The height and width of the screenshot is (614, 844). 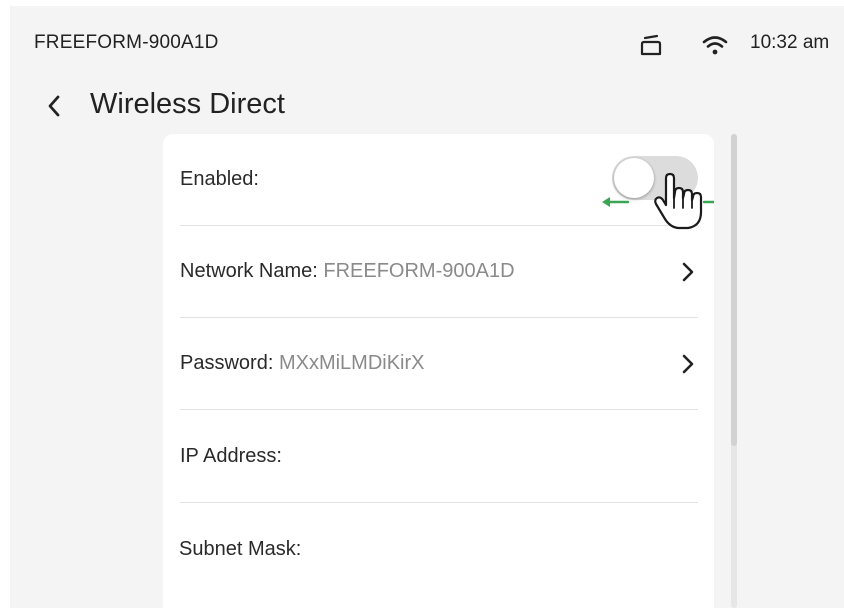 What do you see at coordinates (231, 456) in the screenshot?
I see `ip-address-label: IP Address:` at bounding box center [231, 456].